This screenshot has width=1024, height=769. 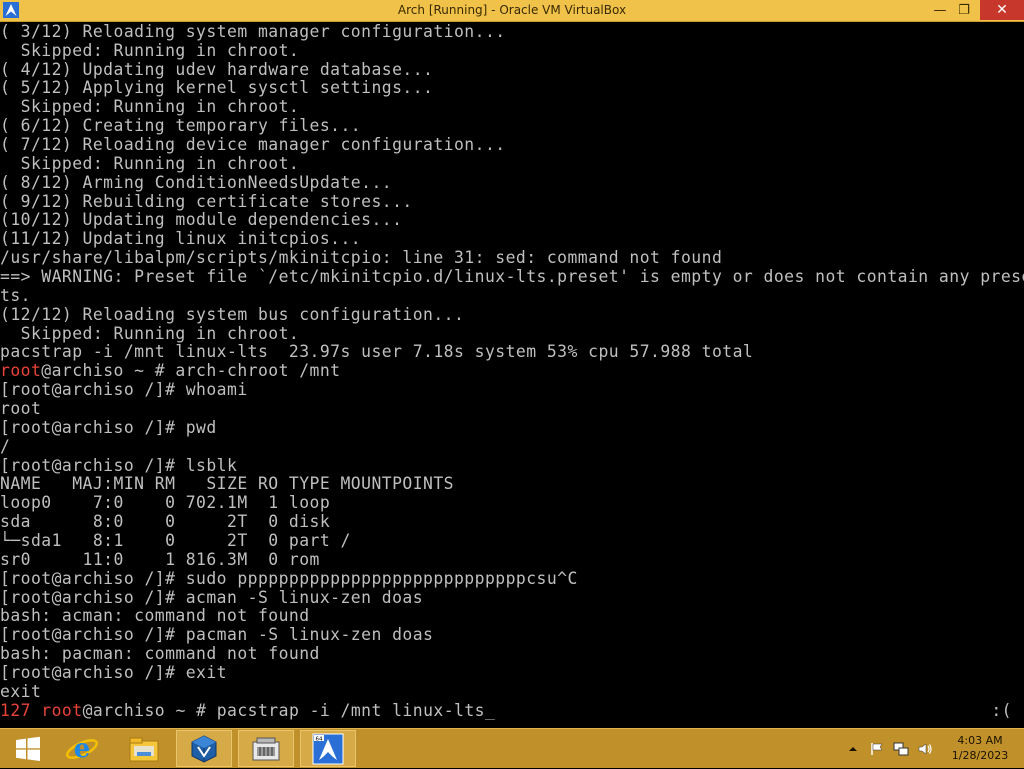 I want to click on volume-button, so click(x=925, y=749).